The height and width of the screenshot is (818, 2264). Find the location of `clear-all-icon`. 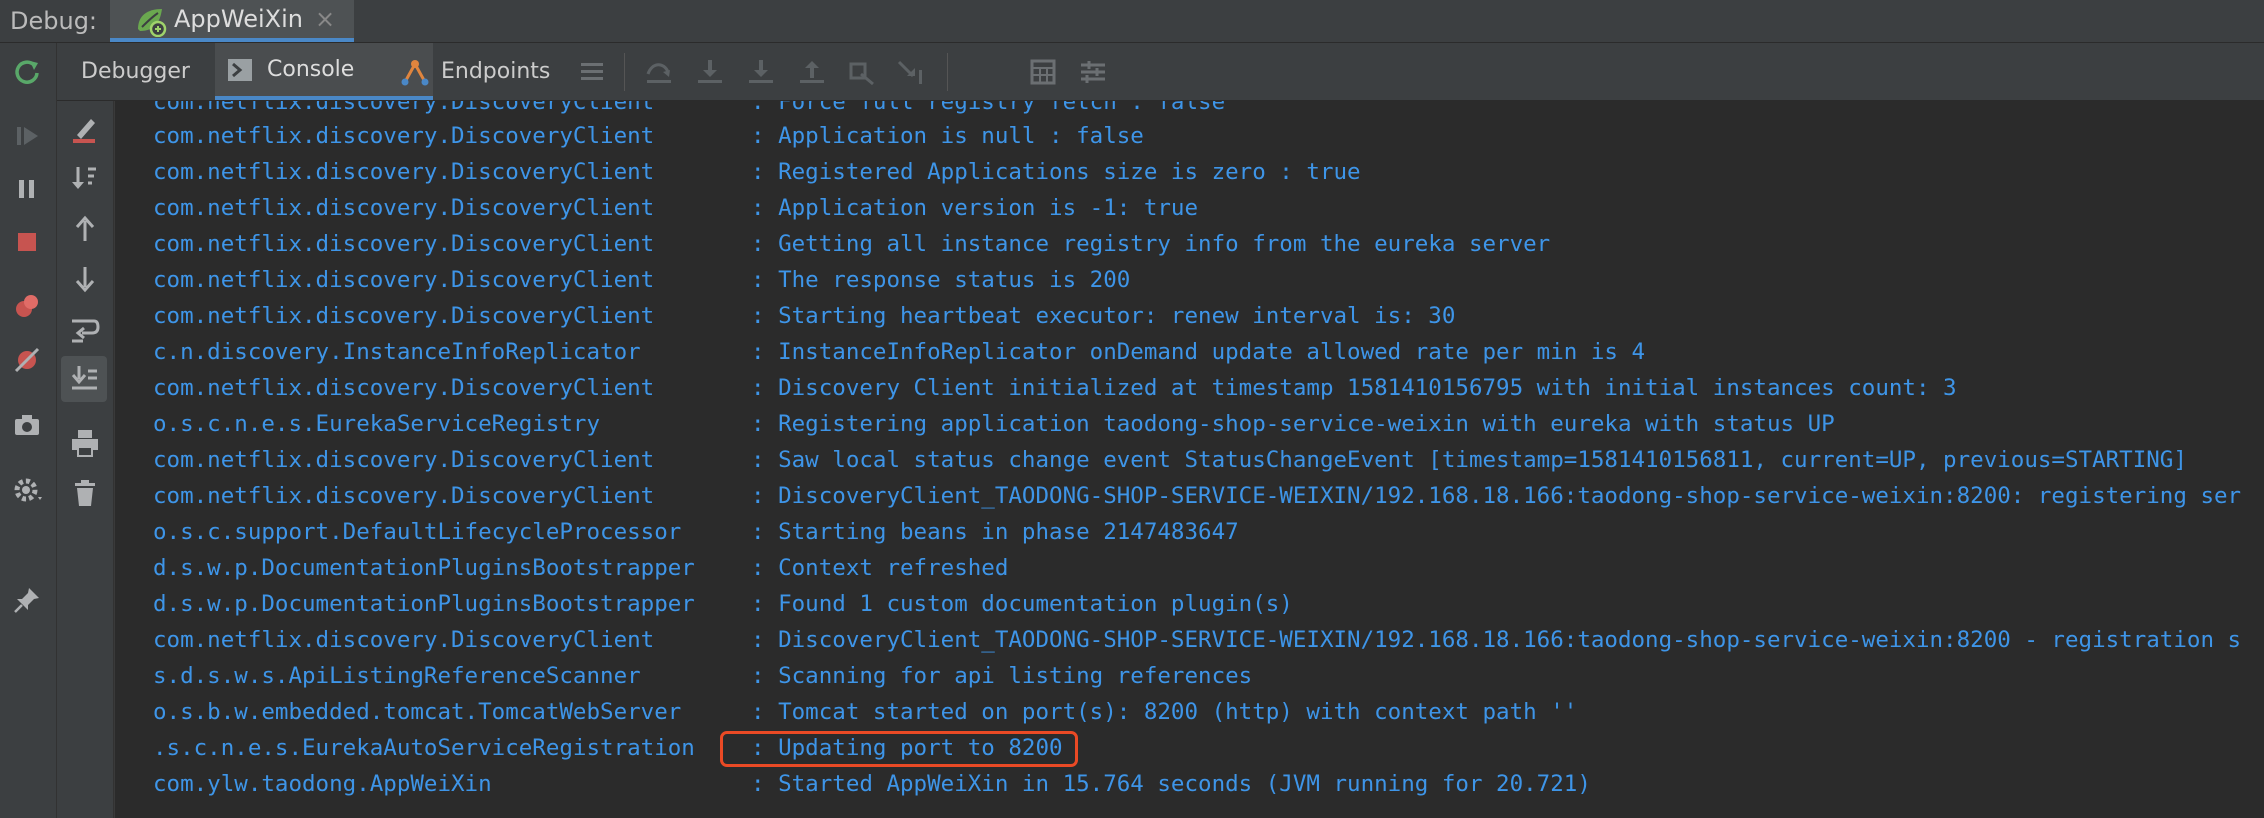

clear-all-icon is located at coordinates (85, 129).